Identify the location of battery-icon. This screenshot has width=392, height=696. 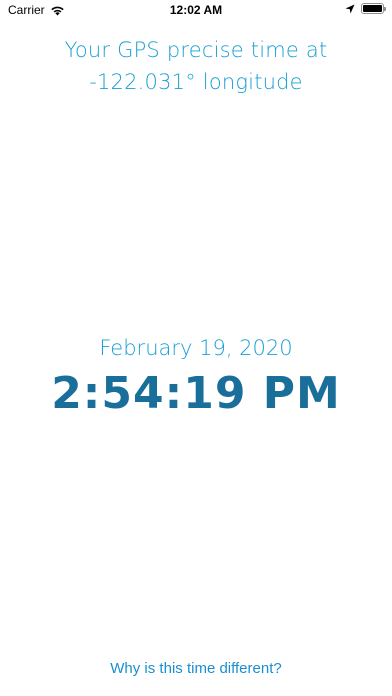
(373, 8).